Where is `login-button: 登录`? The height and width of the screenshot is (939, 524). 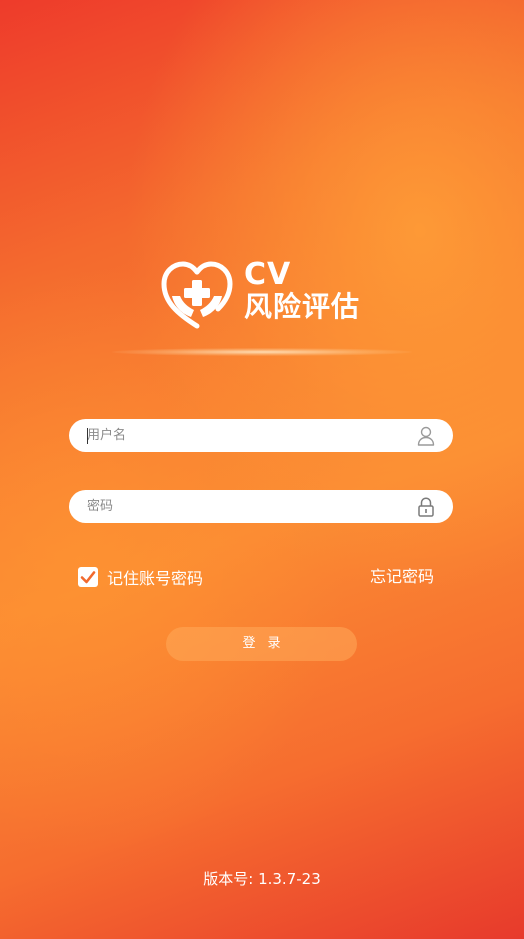
login-button: 登录 is located at coordinates (261, 644).